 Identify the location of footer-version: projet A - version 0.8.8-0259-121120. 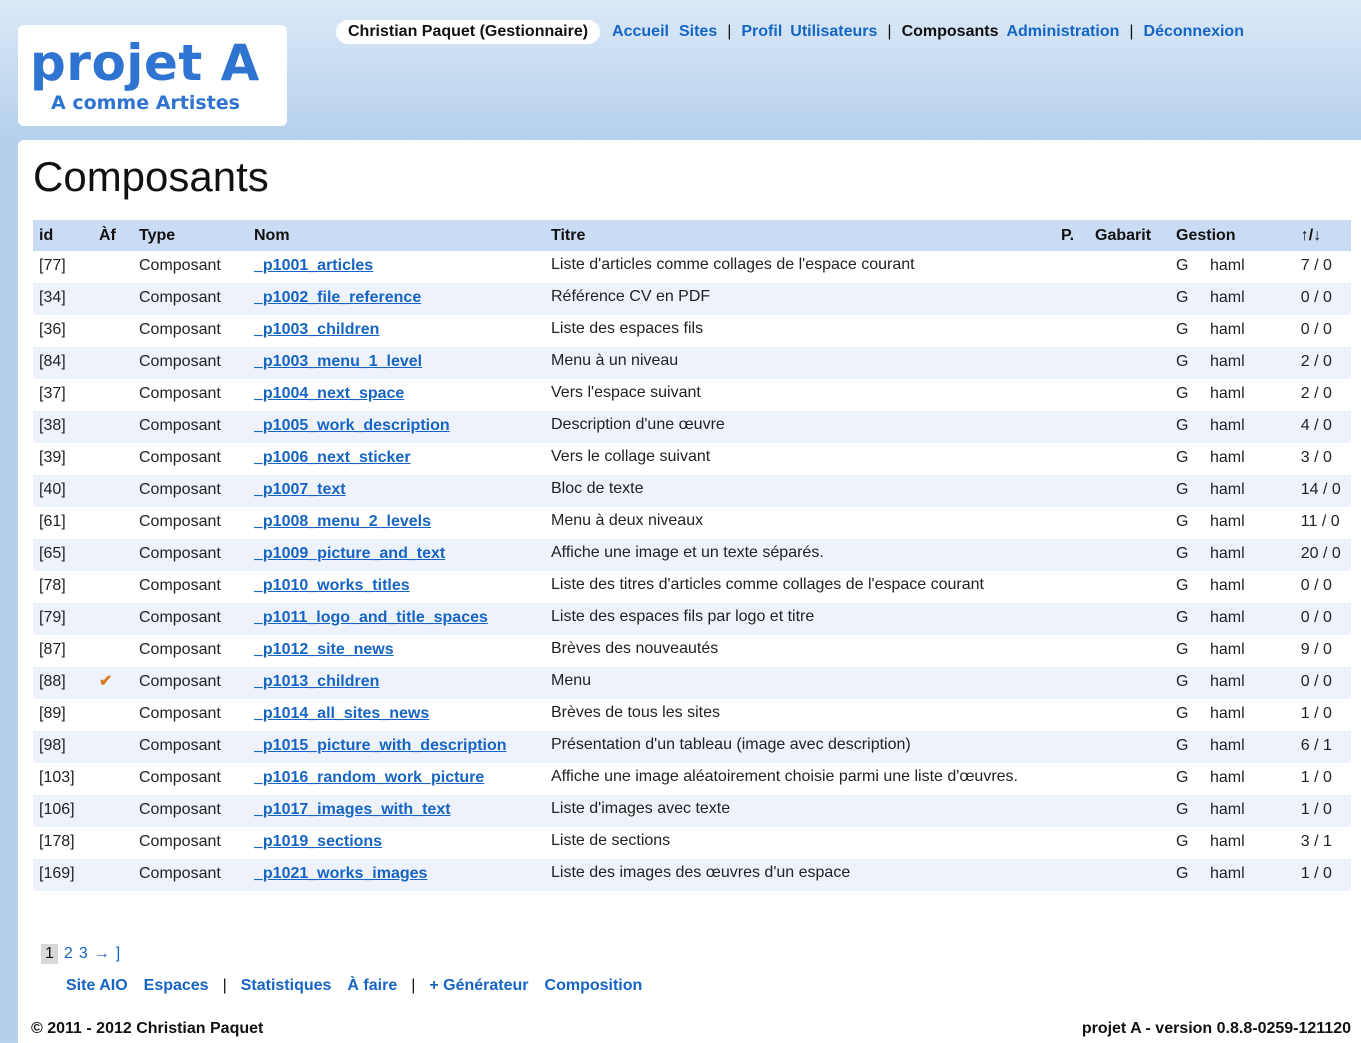
(1216, 1028).